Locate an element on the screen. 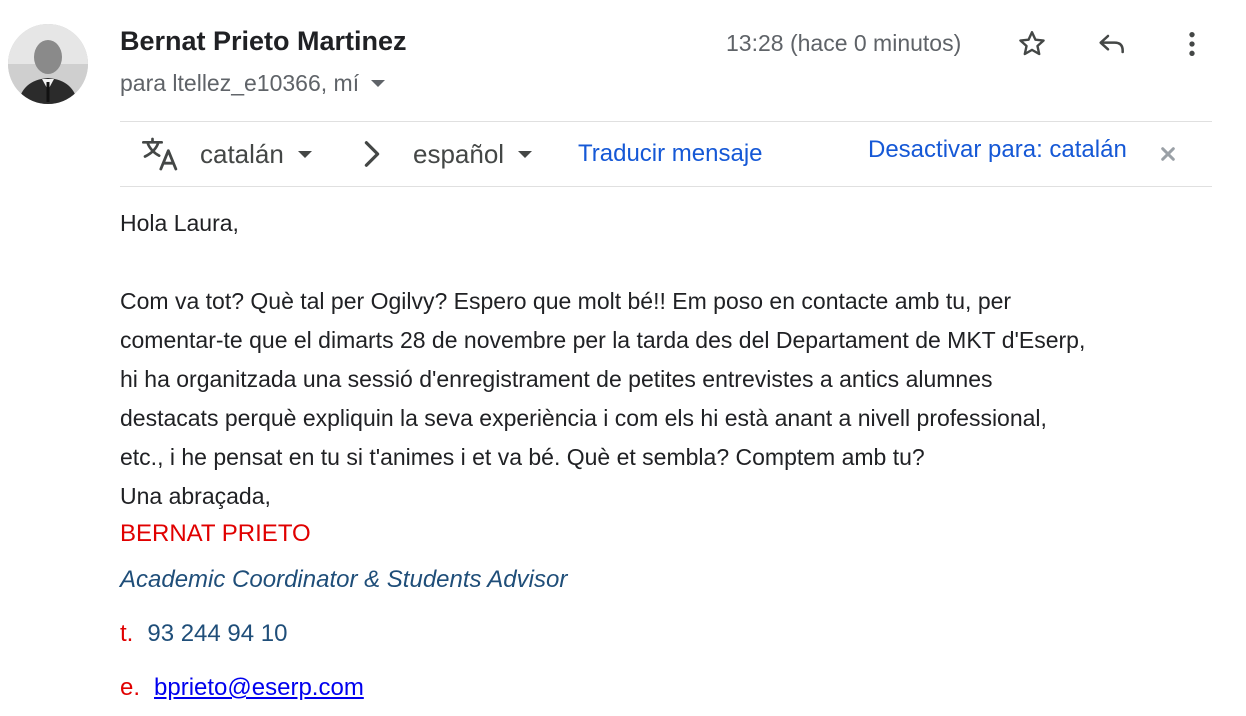 The height and width of the screenshot is (716, 1246). star-icon is located at coordinates (1032, 43).